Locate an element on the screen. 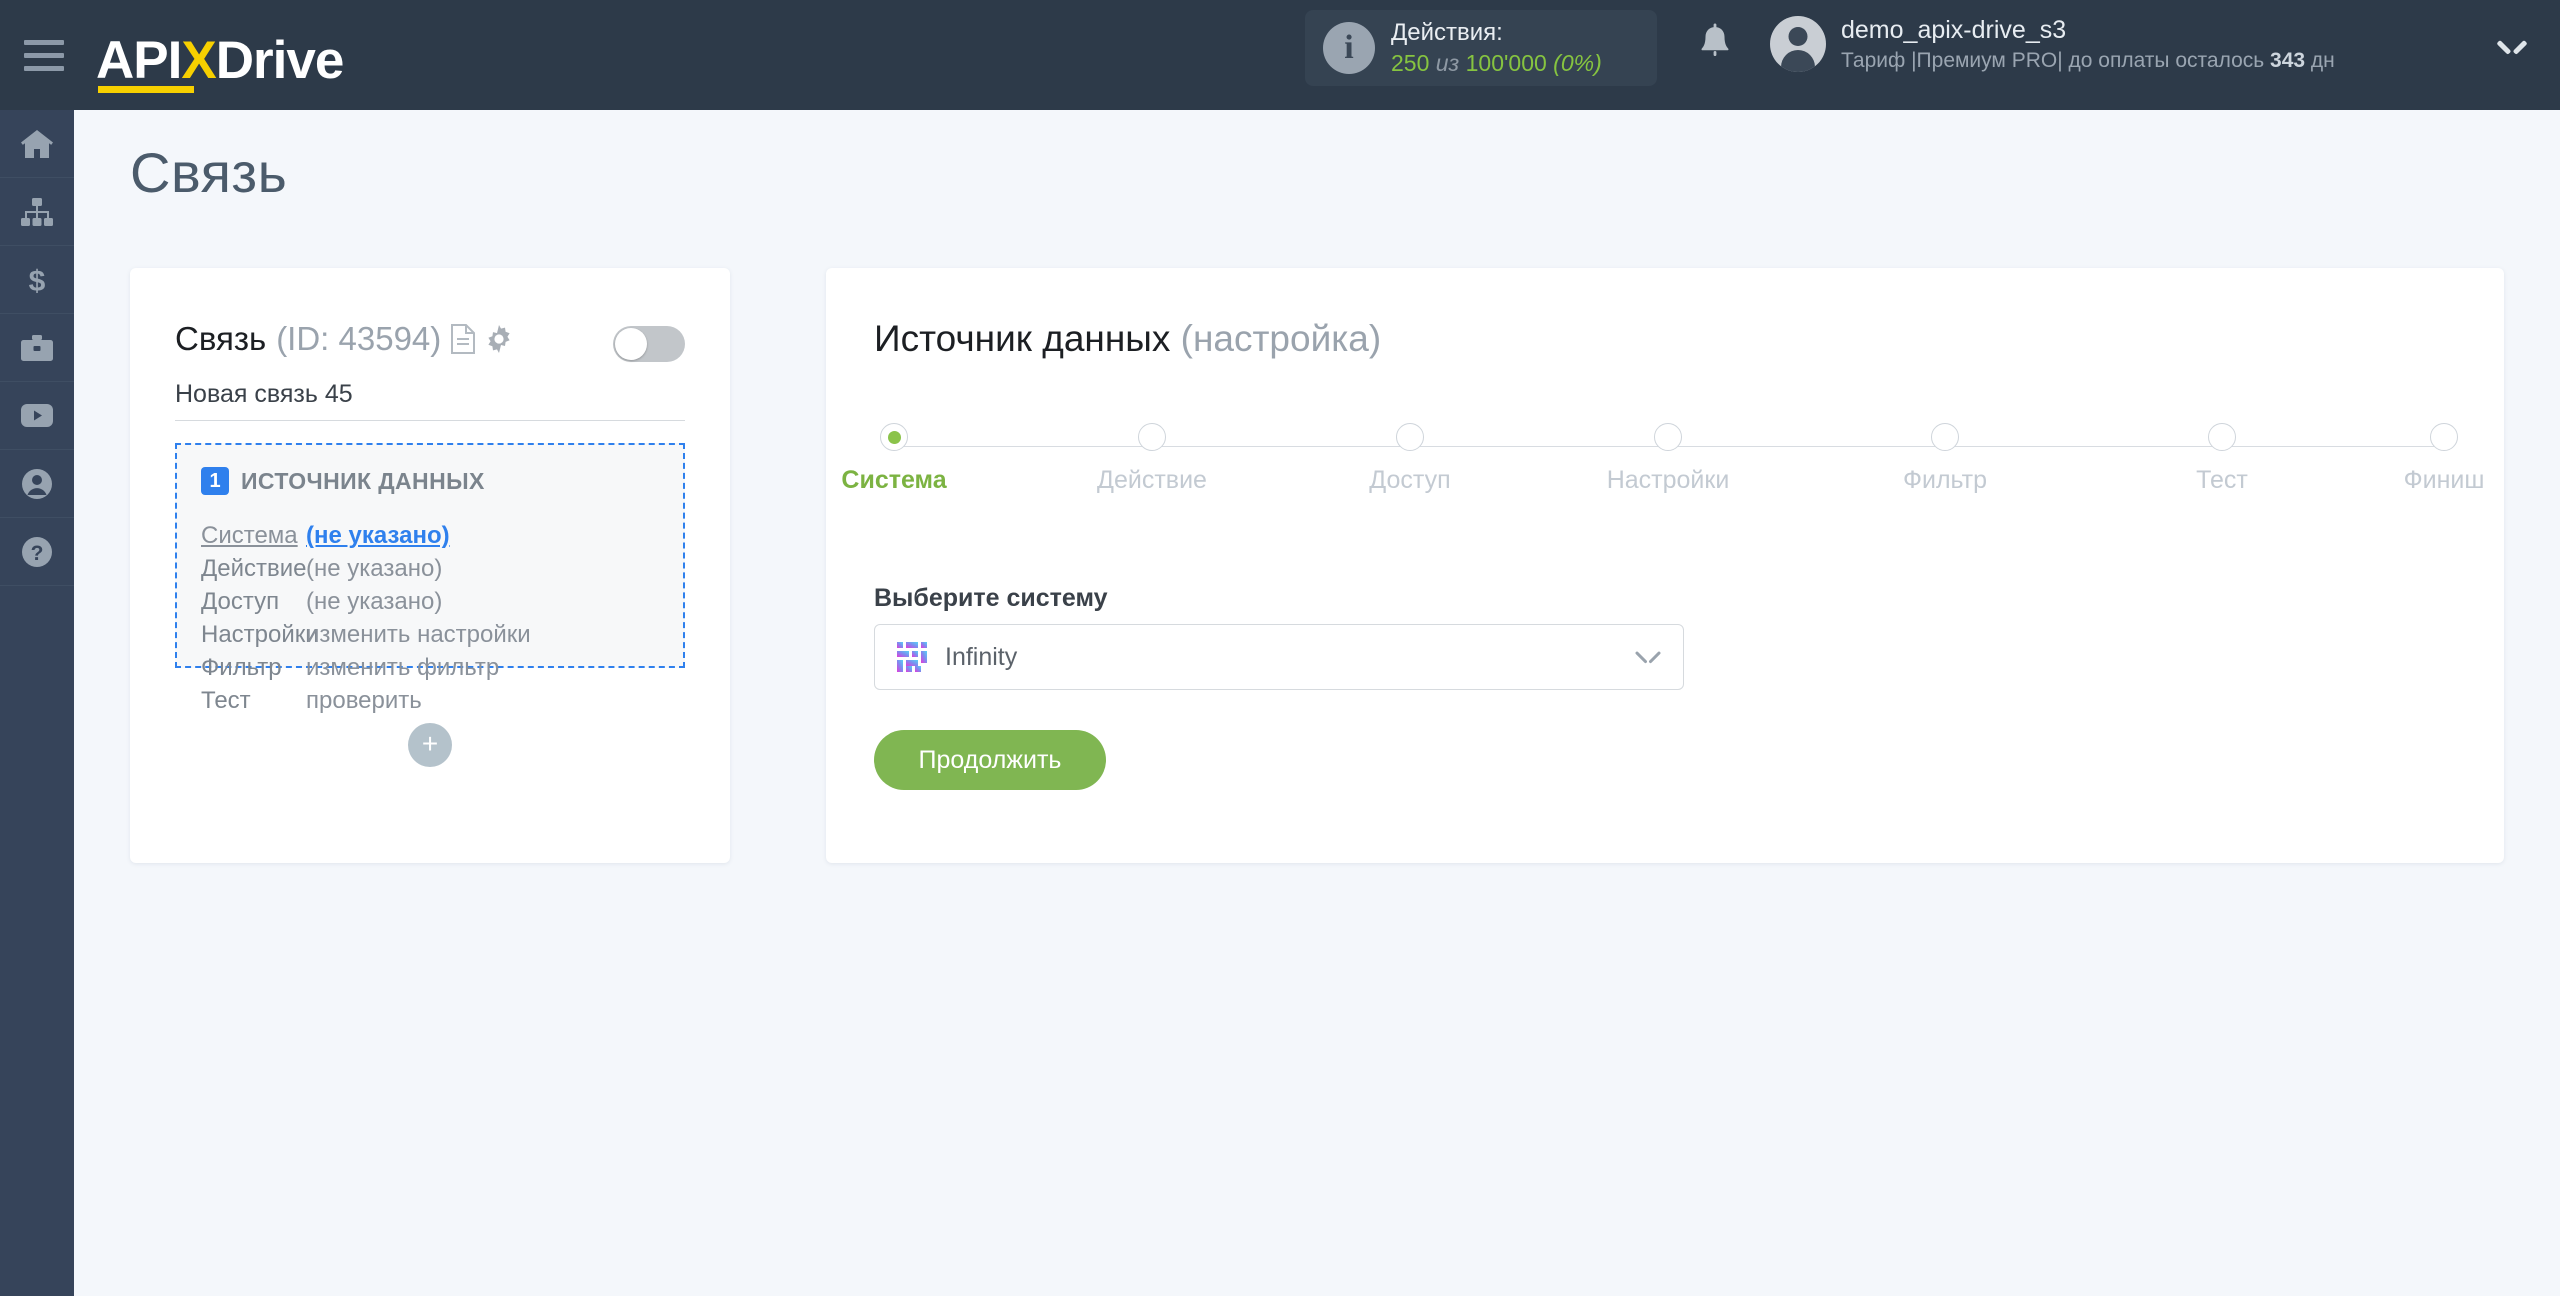 The image size is (2560, 1296). setup-title-main: Источник данных is located at coordinates (1022, 338).